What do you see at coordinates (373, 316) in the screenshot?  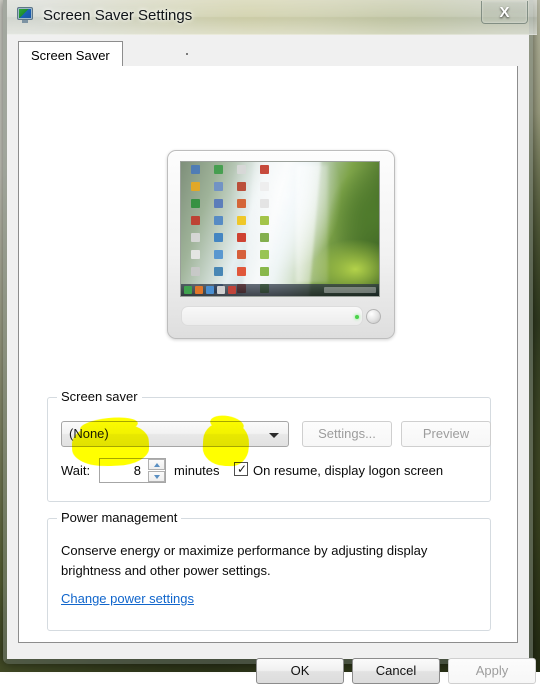 I see `monitor-power-button-icon` at bounding box center [373, 316].